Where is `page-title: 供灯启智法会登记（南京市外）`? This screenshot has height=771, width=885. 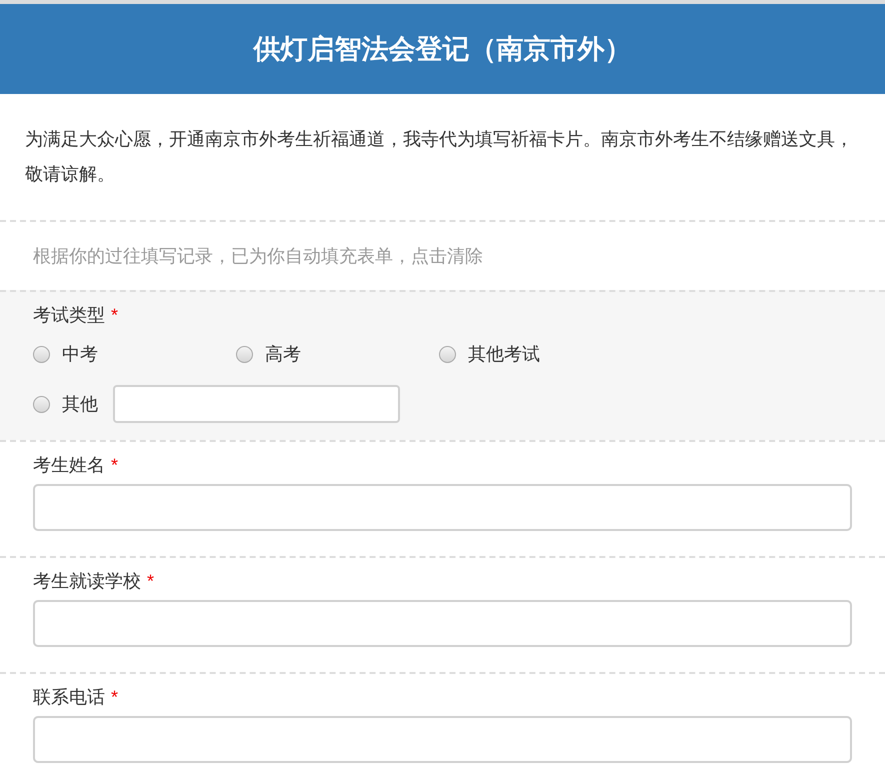
page-title: 供灯启智法会登记（南京市外） is located at coordinates (443, 49).